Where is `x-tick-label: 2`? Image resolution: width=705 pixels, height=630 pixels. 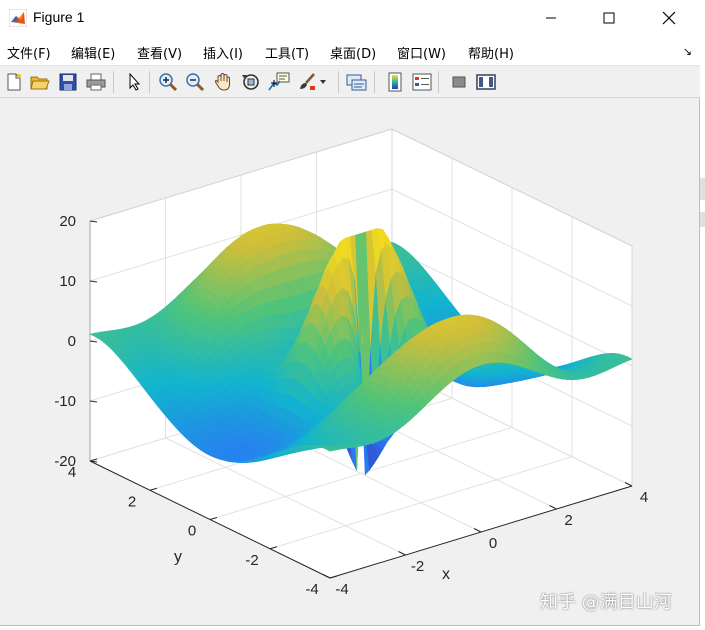
x-tick-label: 2 is located at coordinates (568, 520).